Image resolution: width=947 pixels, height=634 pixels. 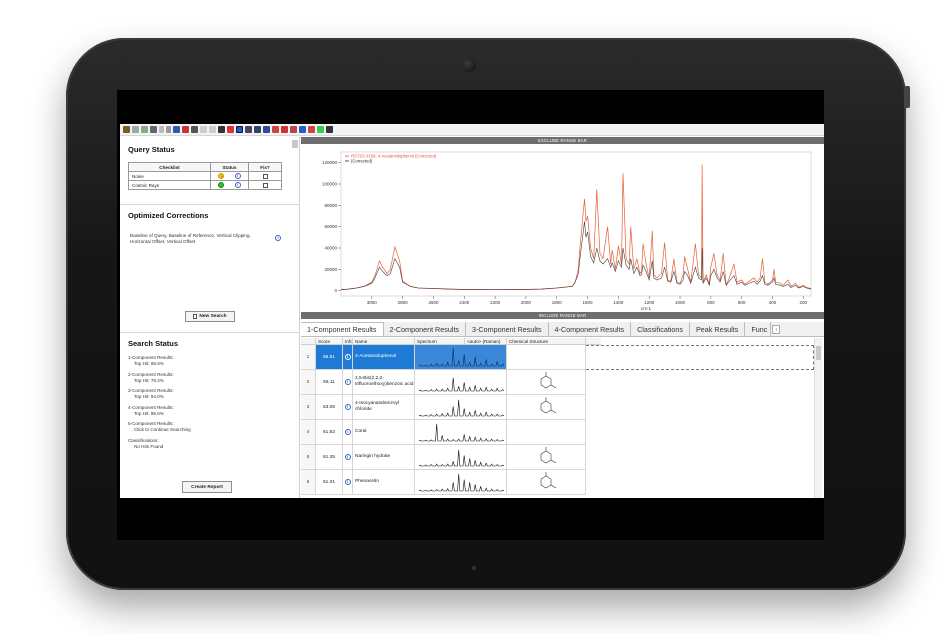 I want to click on raman-header: <auto> (Raman), so click(x=486, y=341).